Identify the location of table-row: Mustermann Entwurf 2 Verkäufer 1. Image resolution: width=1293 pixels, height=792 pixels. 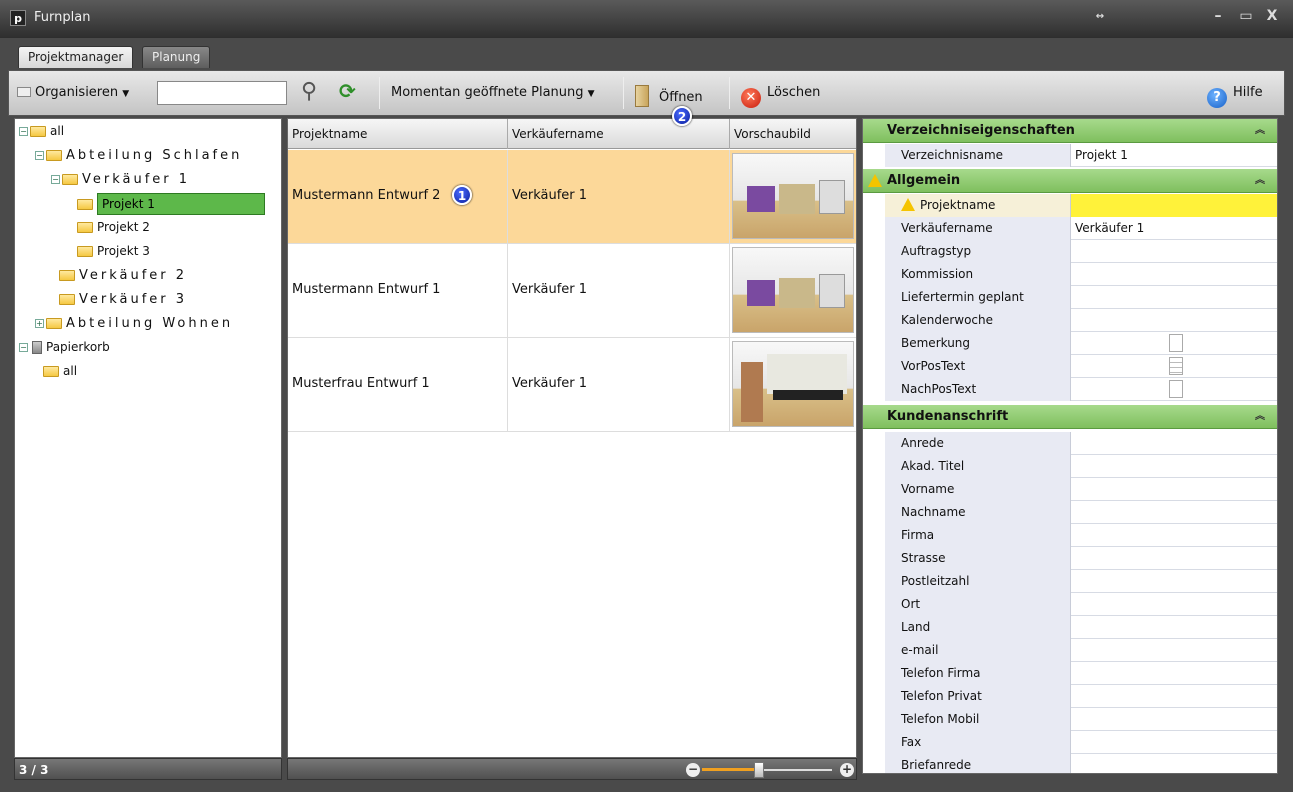
(572, 197).